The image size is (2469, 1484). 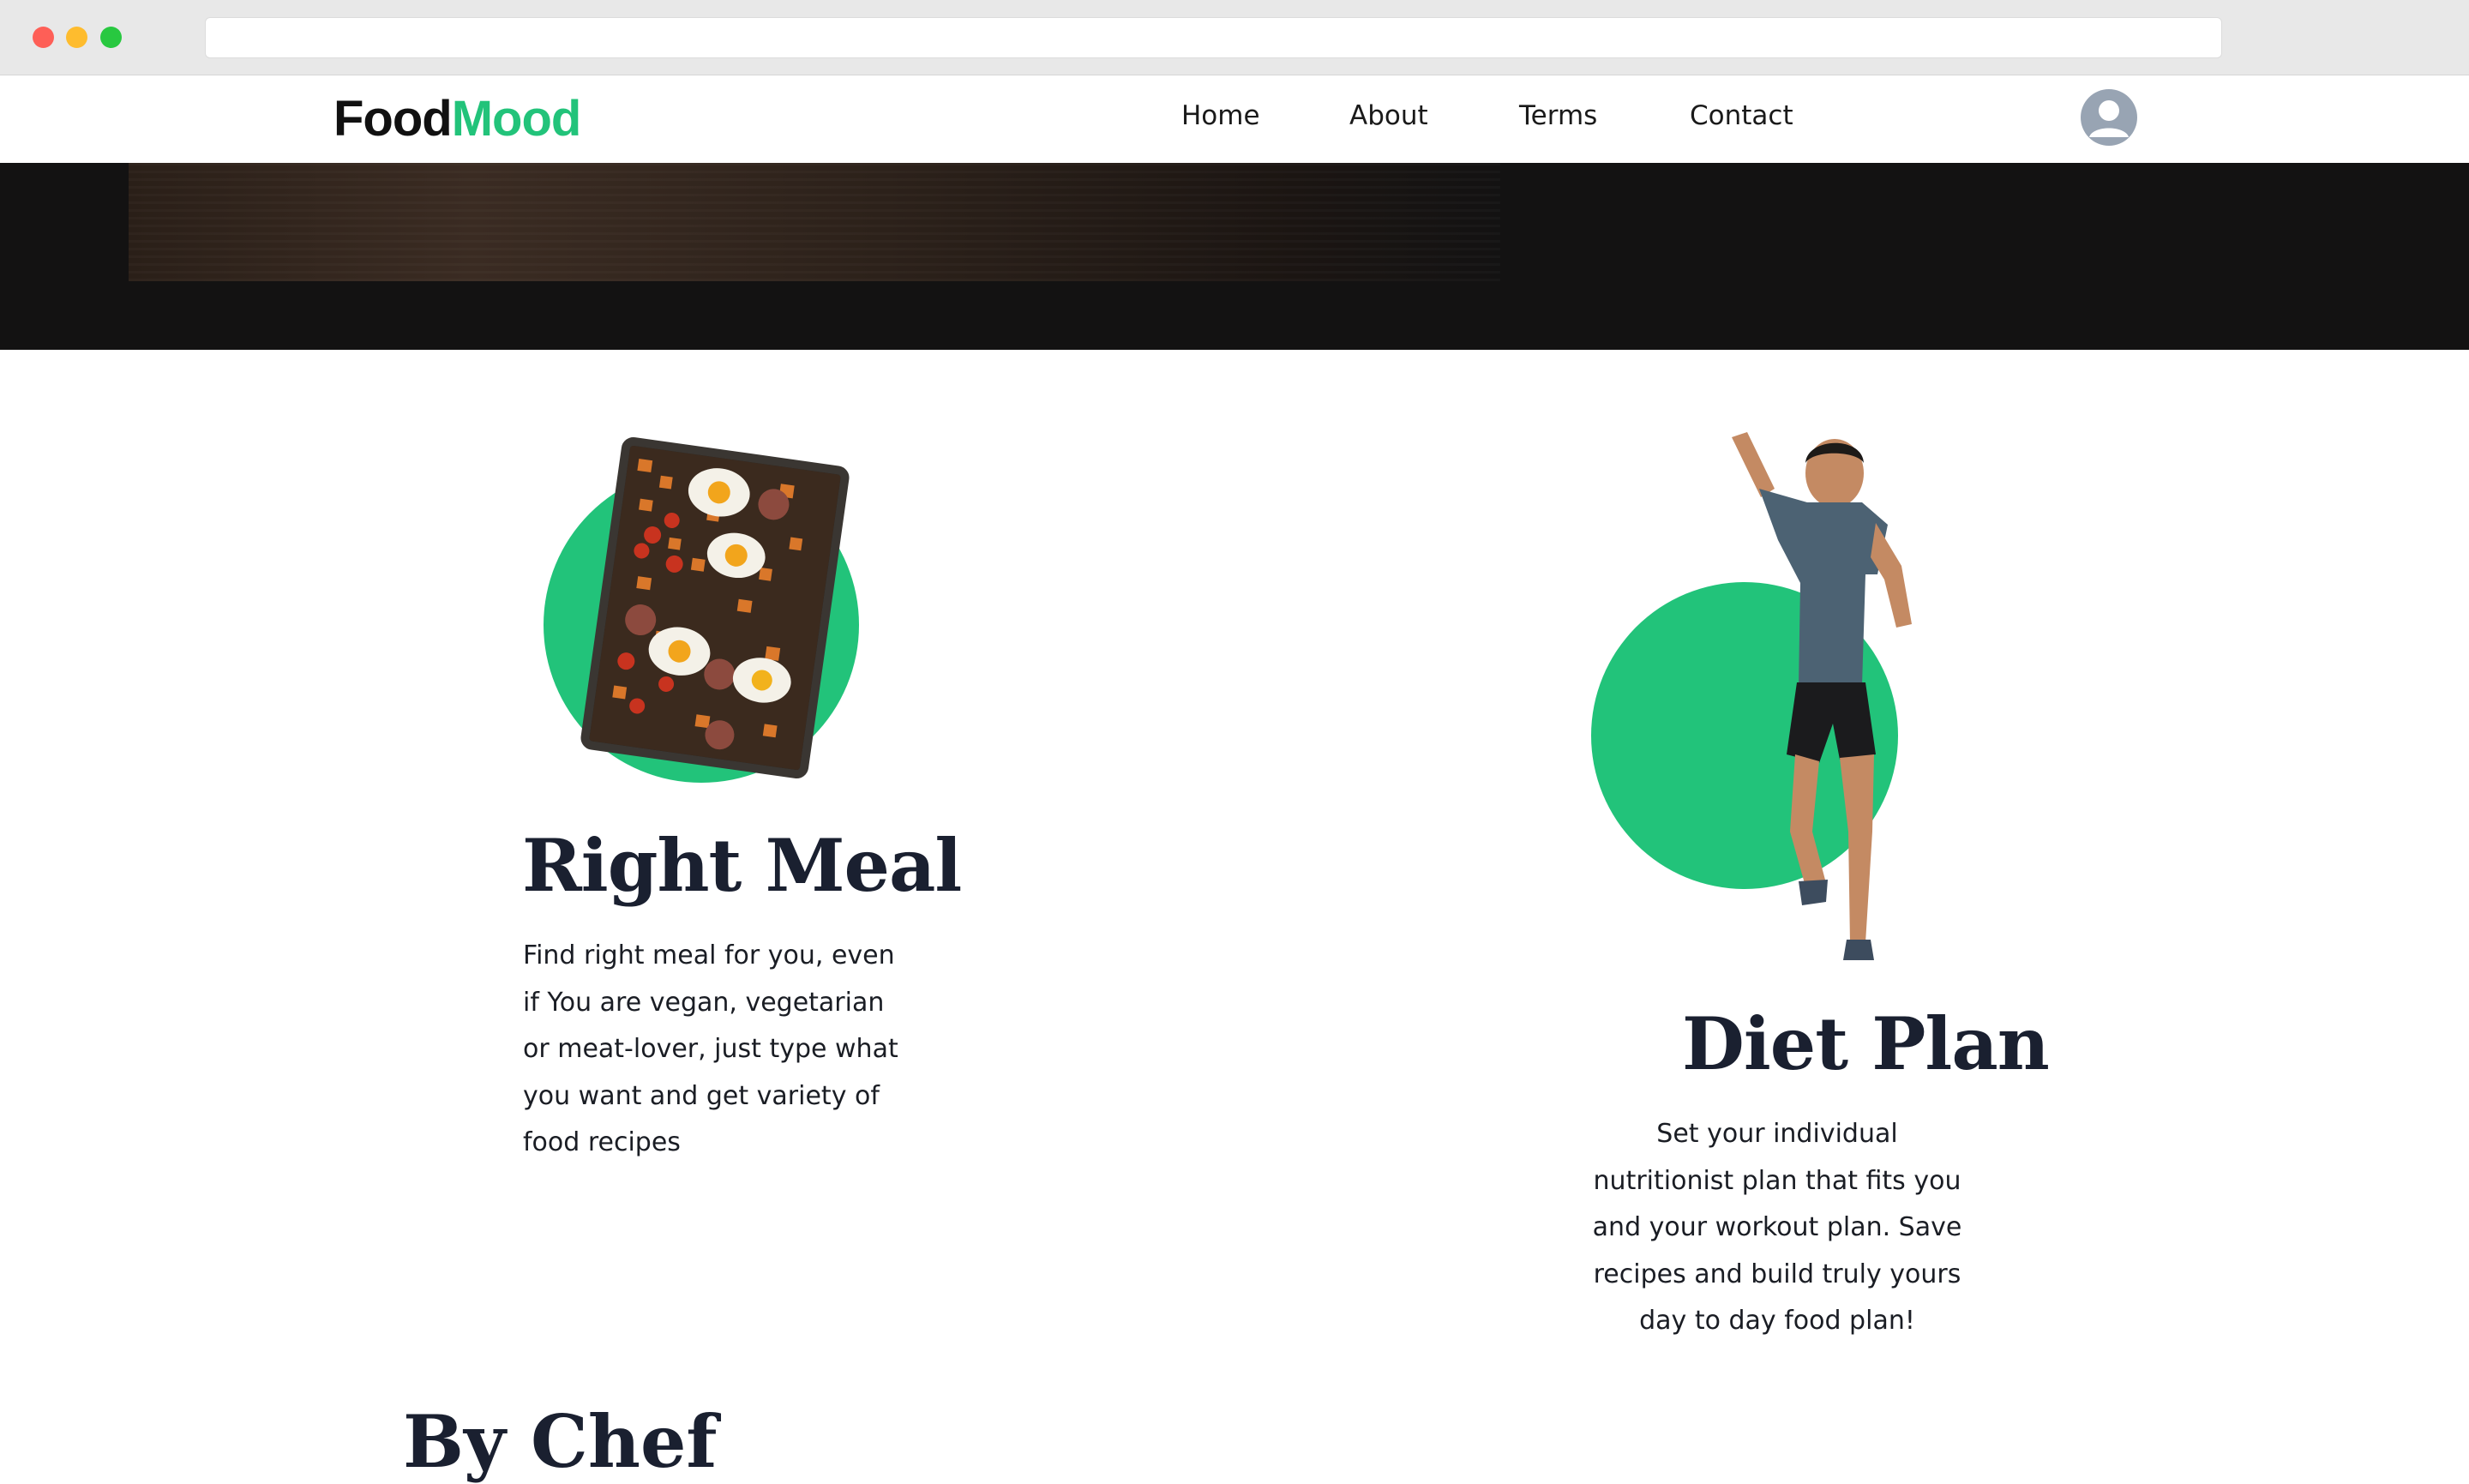 I want to click on minimize-window-button, so click(x=76, y=37).